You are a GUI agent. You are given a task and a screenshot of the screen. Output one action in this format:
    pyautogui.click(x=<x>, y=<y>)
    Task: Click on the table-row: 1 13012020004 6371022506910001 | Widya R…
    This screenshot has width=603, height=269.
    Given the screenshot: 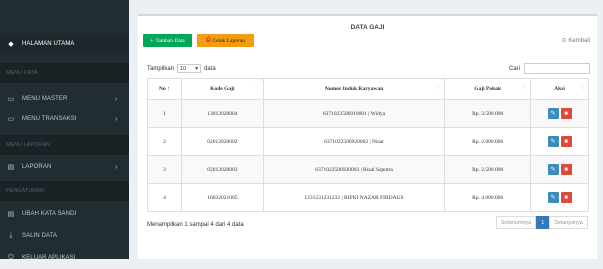 What is the action you would take?
    pyautogui.click(x=368, y=113)
    